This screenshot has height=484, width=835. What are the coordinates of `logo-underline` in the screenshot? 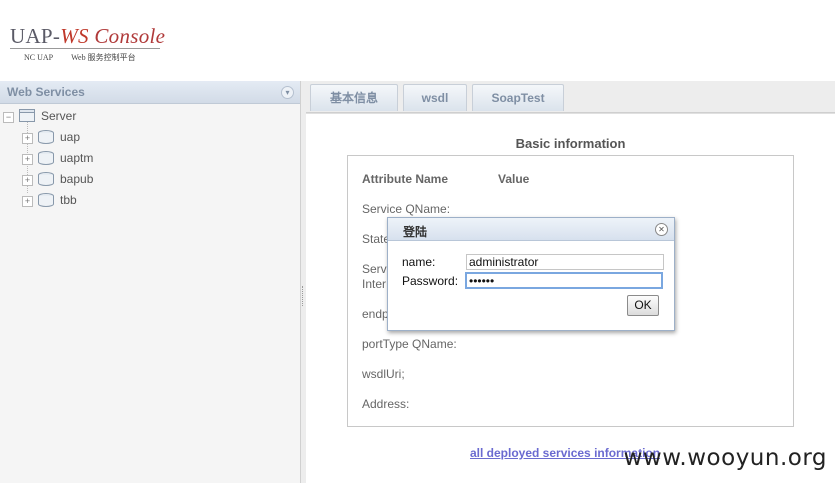 It's located at (85, 48).